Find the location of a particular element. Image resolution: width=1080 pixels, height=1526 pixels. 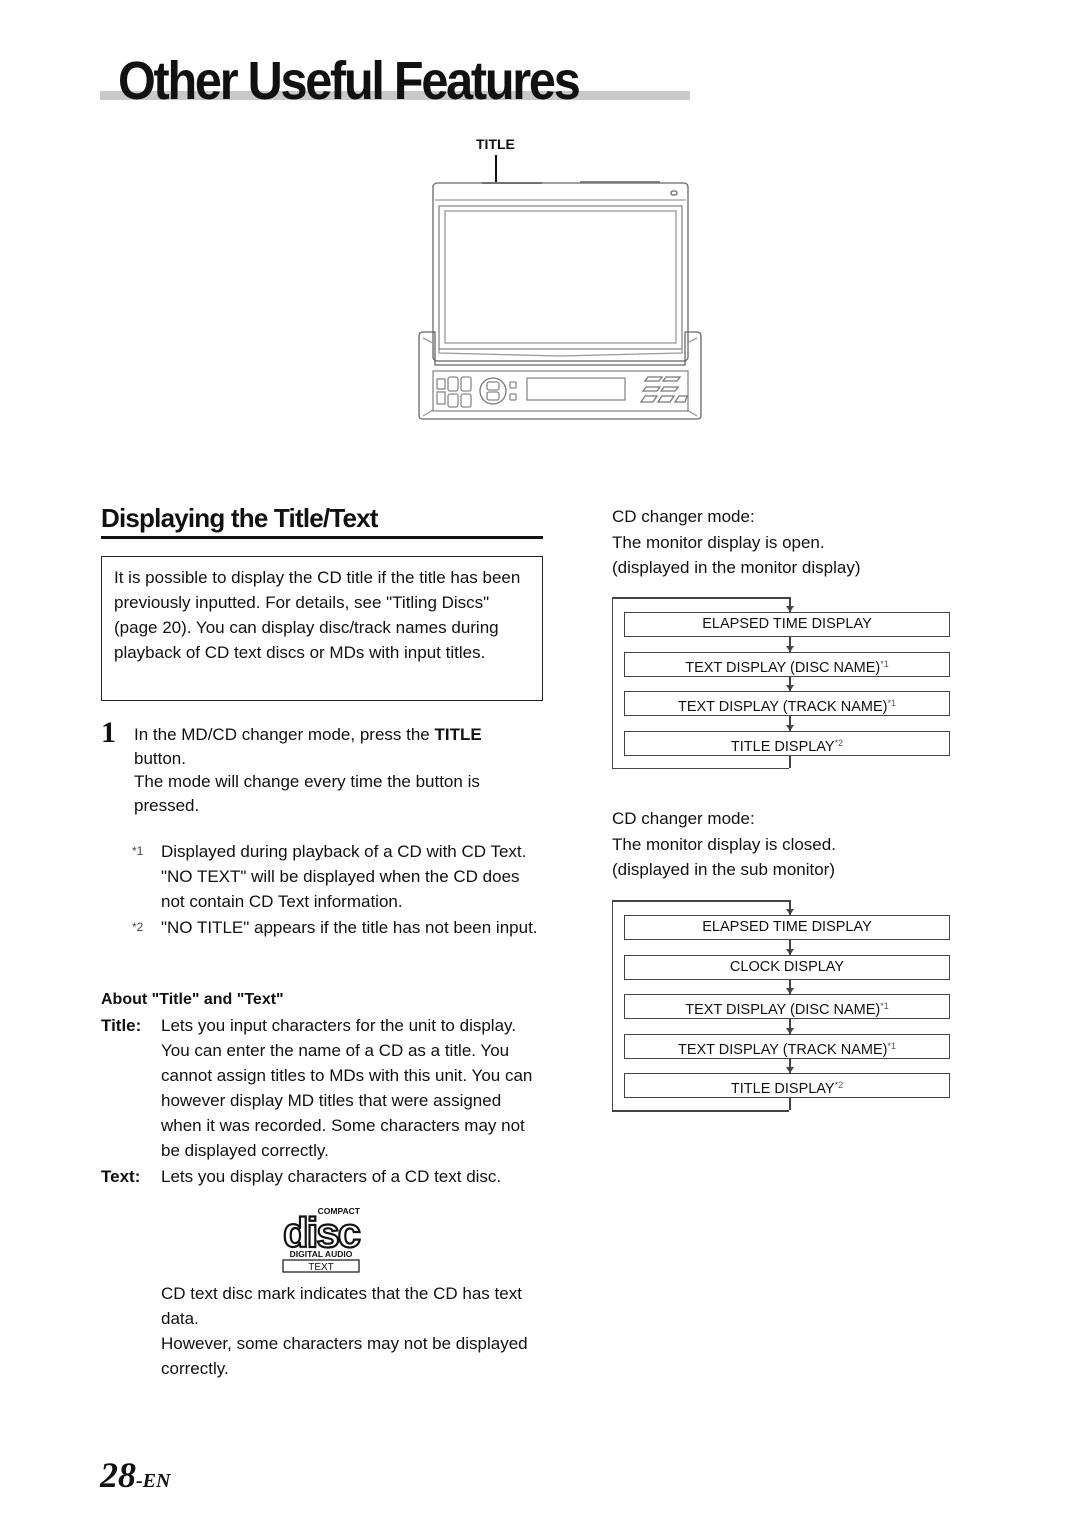

page-title: Other Useful Features is located at coordinates (349, 81).